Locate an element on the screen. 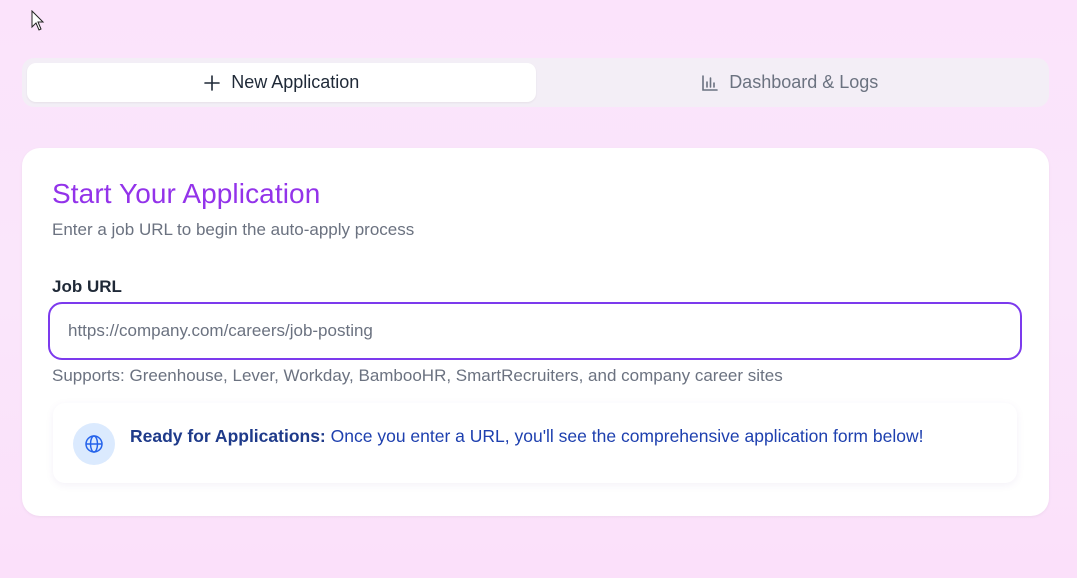  bar-chart-icon is located at coordinates (710, 82).